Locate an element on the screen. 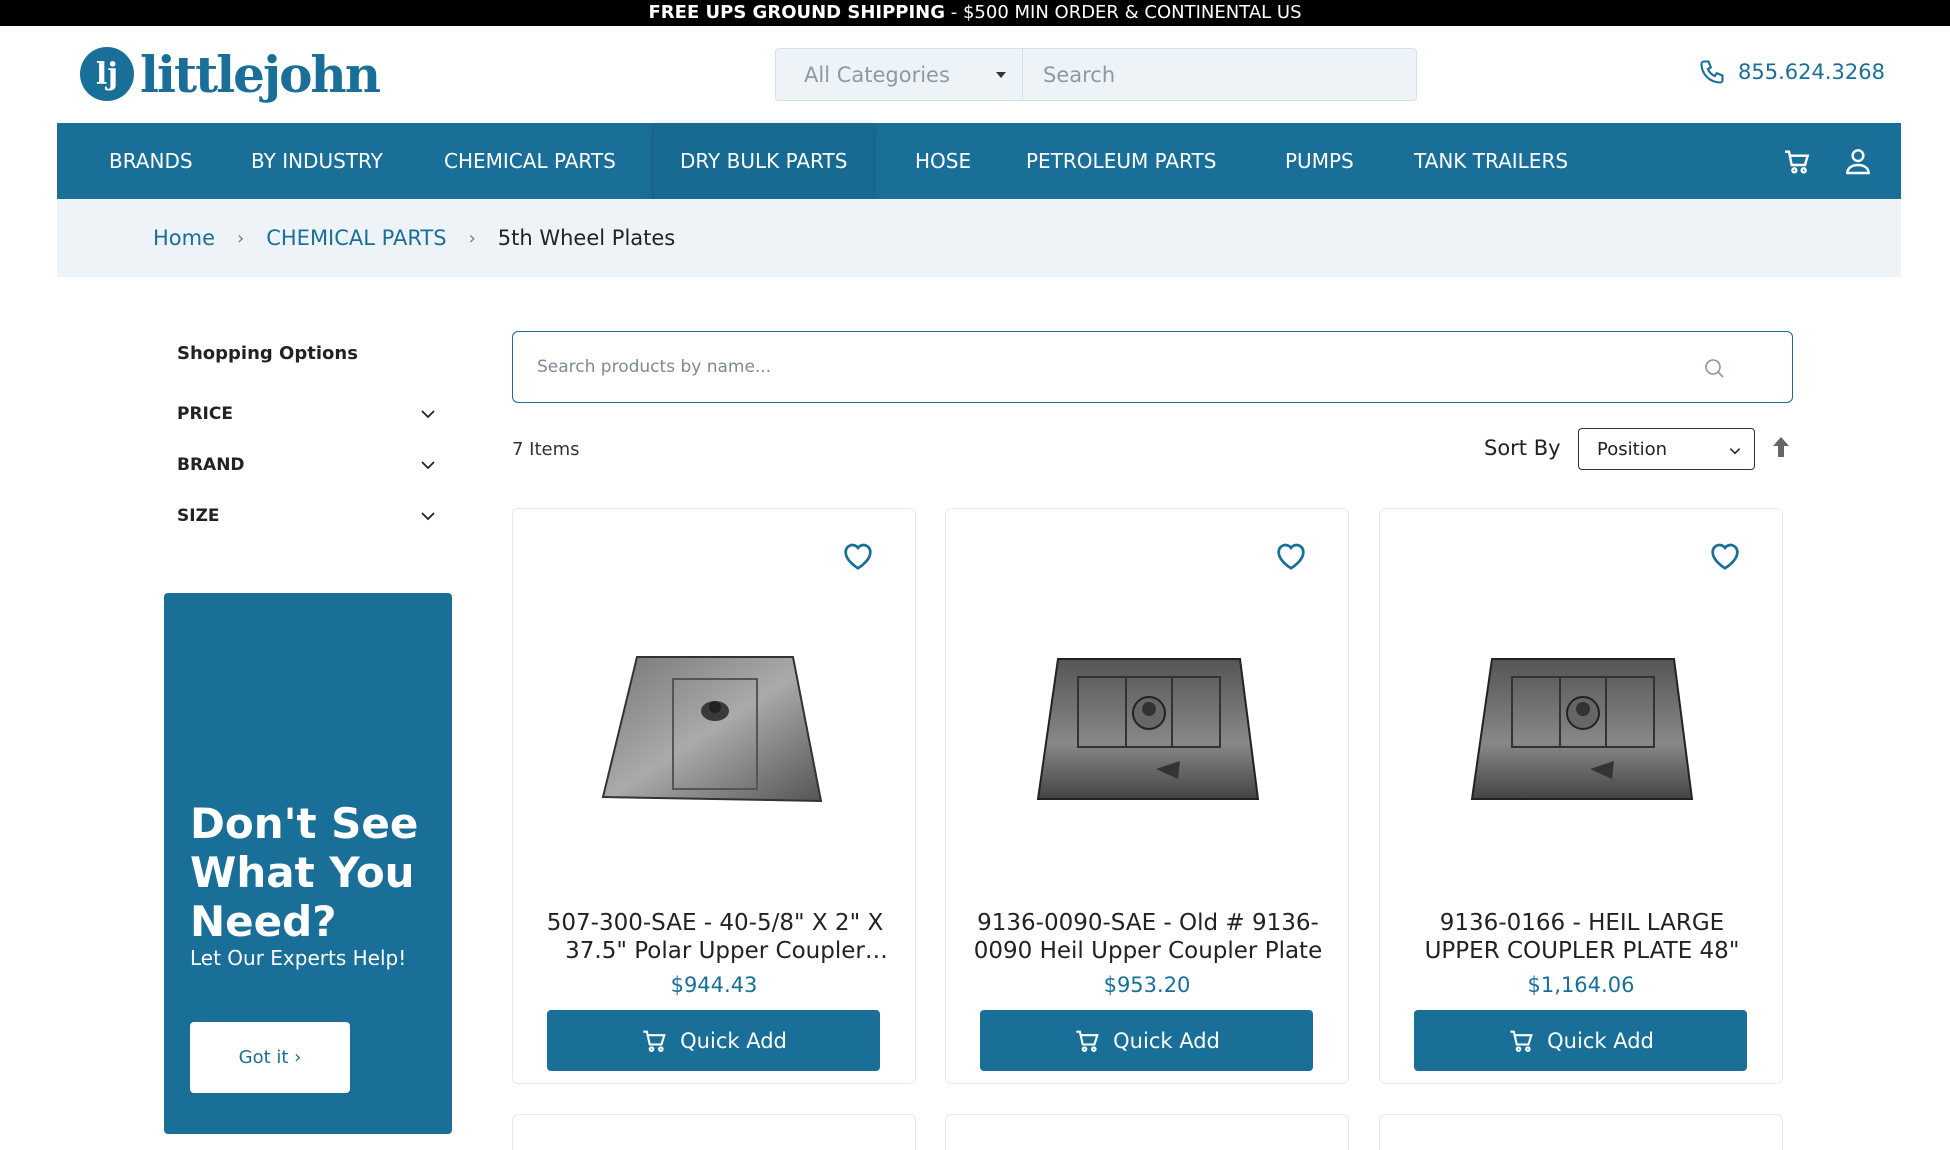  sort-direction-arrow-icon is located at coordinates (1781, 447).